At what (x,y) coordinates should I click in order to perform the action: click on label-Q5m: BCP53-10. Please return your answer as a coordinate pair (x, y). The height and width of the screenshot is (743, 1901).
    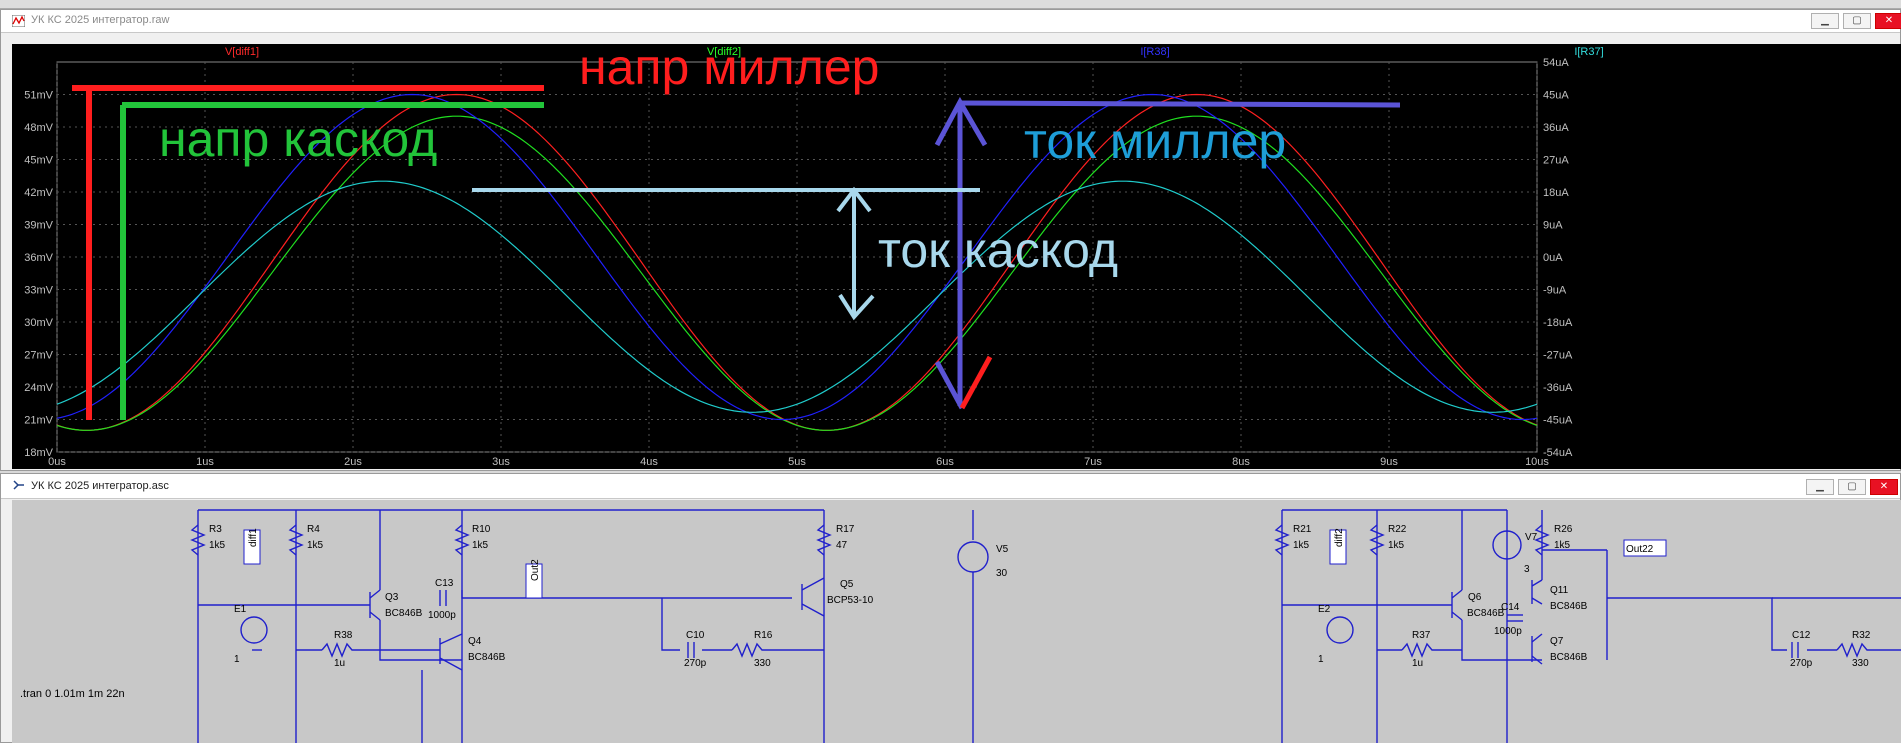
    Looking at the image, I should click on (850, 600).